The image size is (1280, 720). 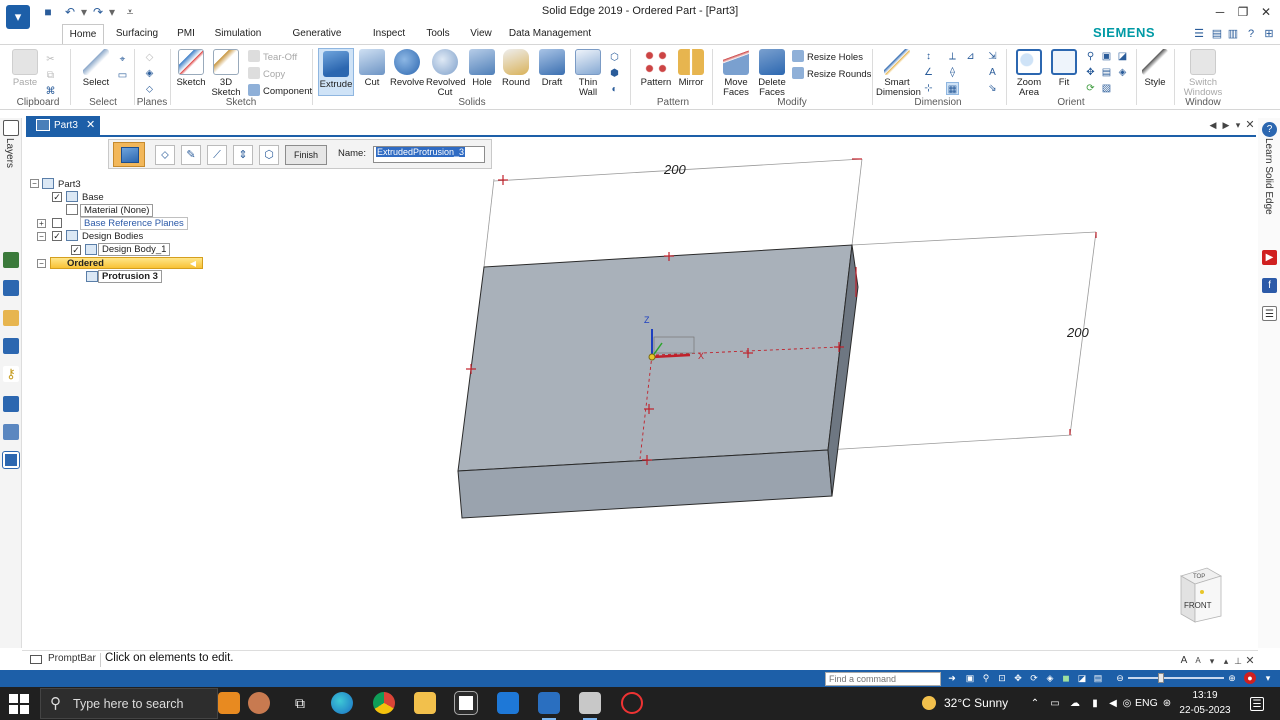 I want to click on view-icon: ▣, so click(x=1106, y=56).